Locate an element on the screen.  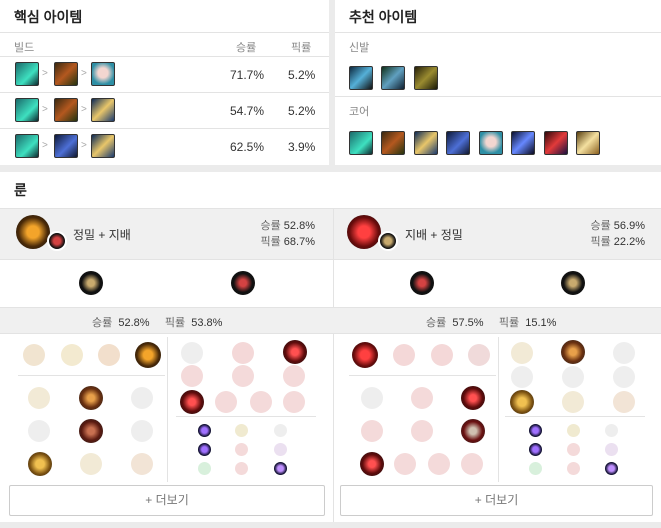
page-pick: 픽률 22.2% is located at coordinates (617, 242).